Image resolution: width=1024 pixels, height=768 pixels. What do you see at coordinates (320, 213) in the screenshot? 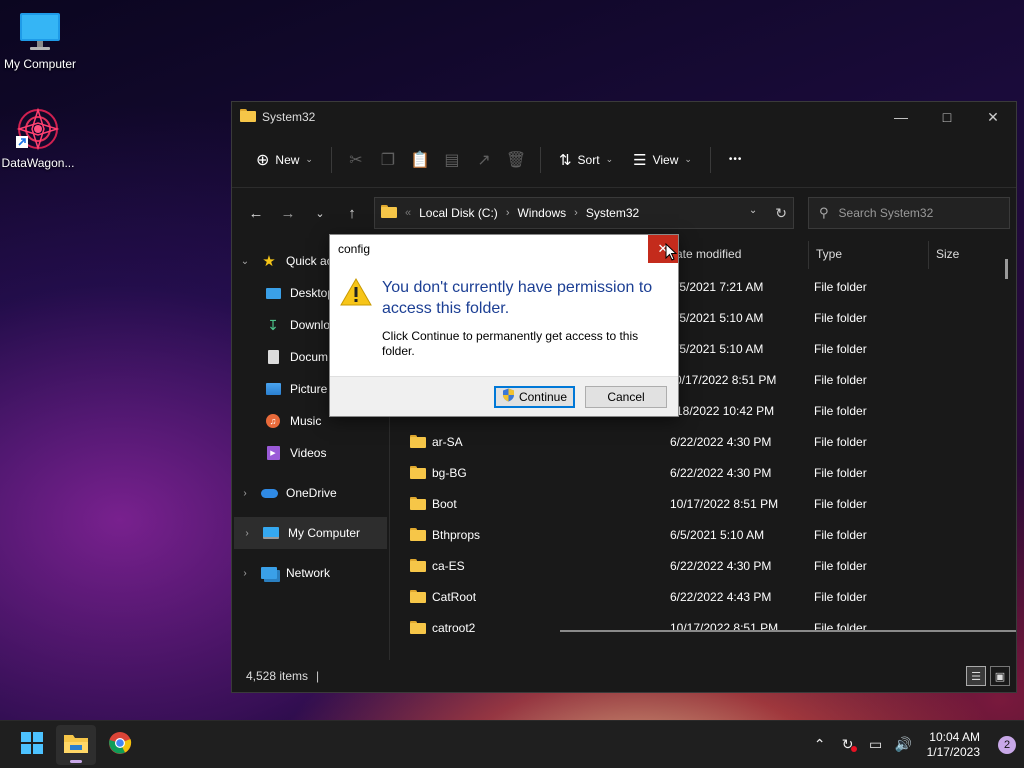
I see `recent-locations-chevron-icon: ⌄` at bounding box center [320, 213].